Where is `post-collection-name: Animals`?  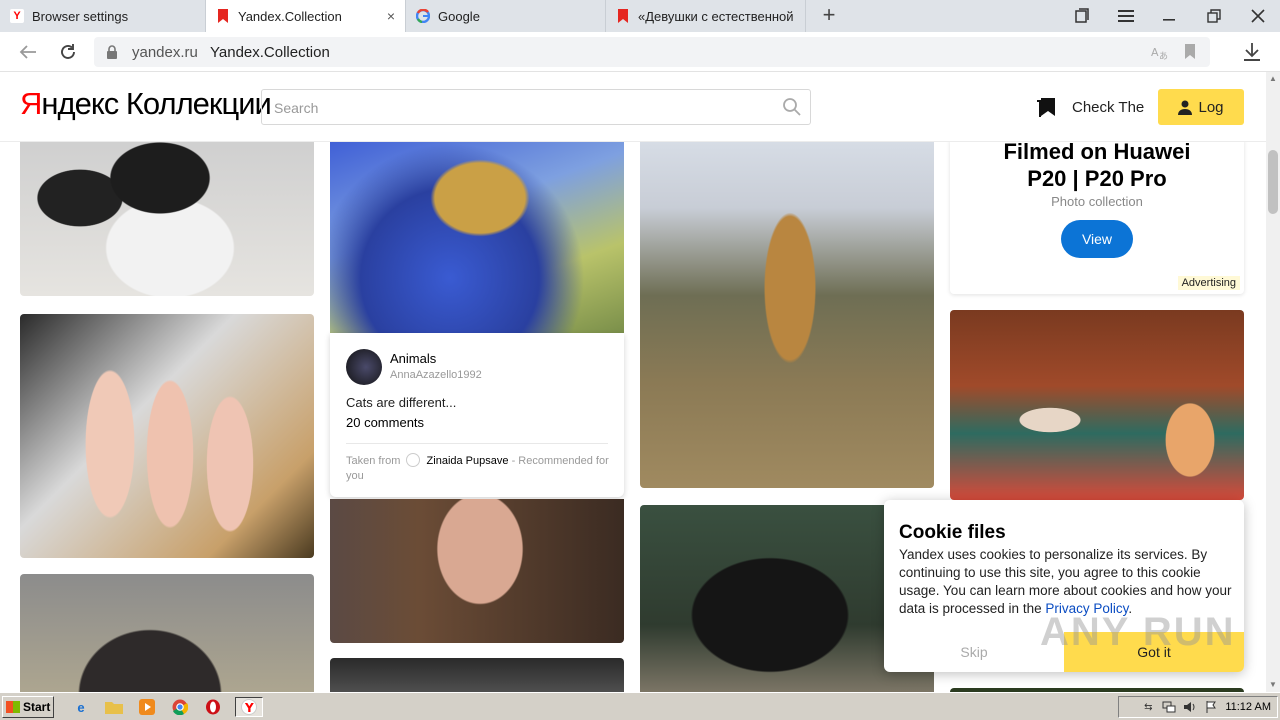 post-collection-name: Animals is located at coordinates (413, 358).